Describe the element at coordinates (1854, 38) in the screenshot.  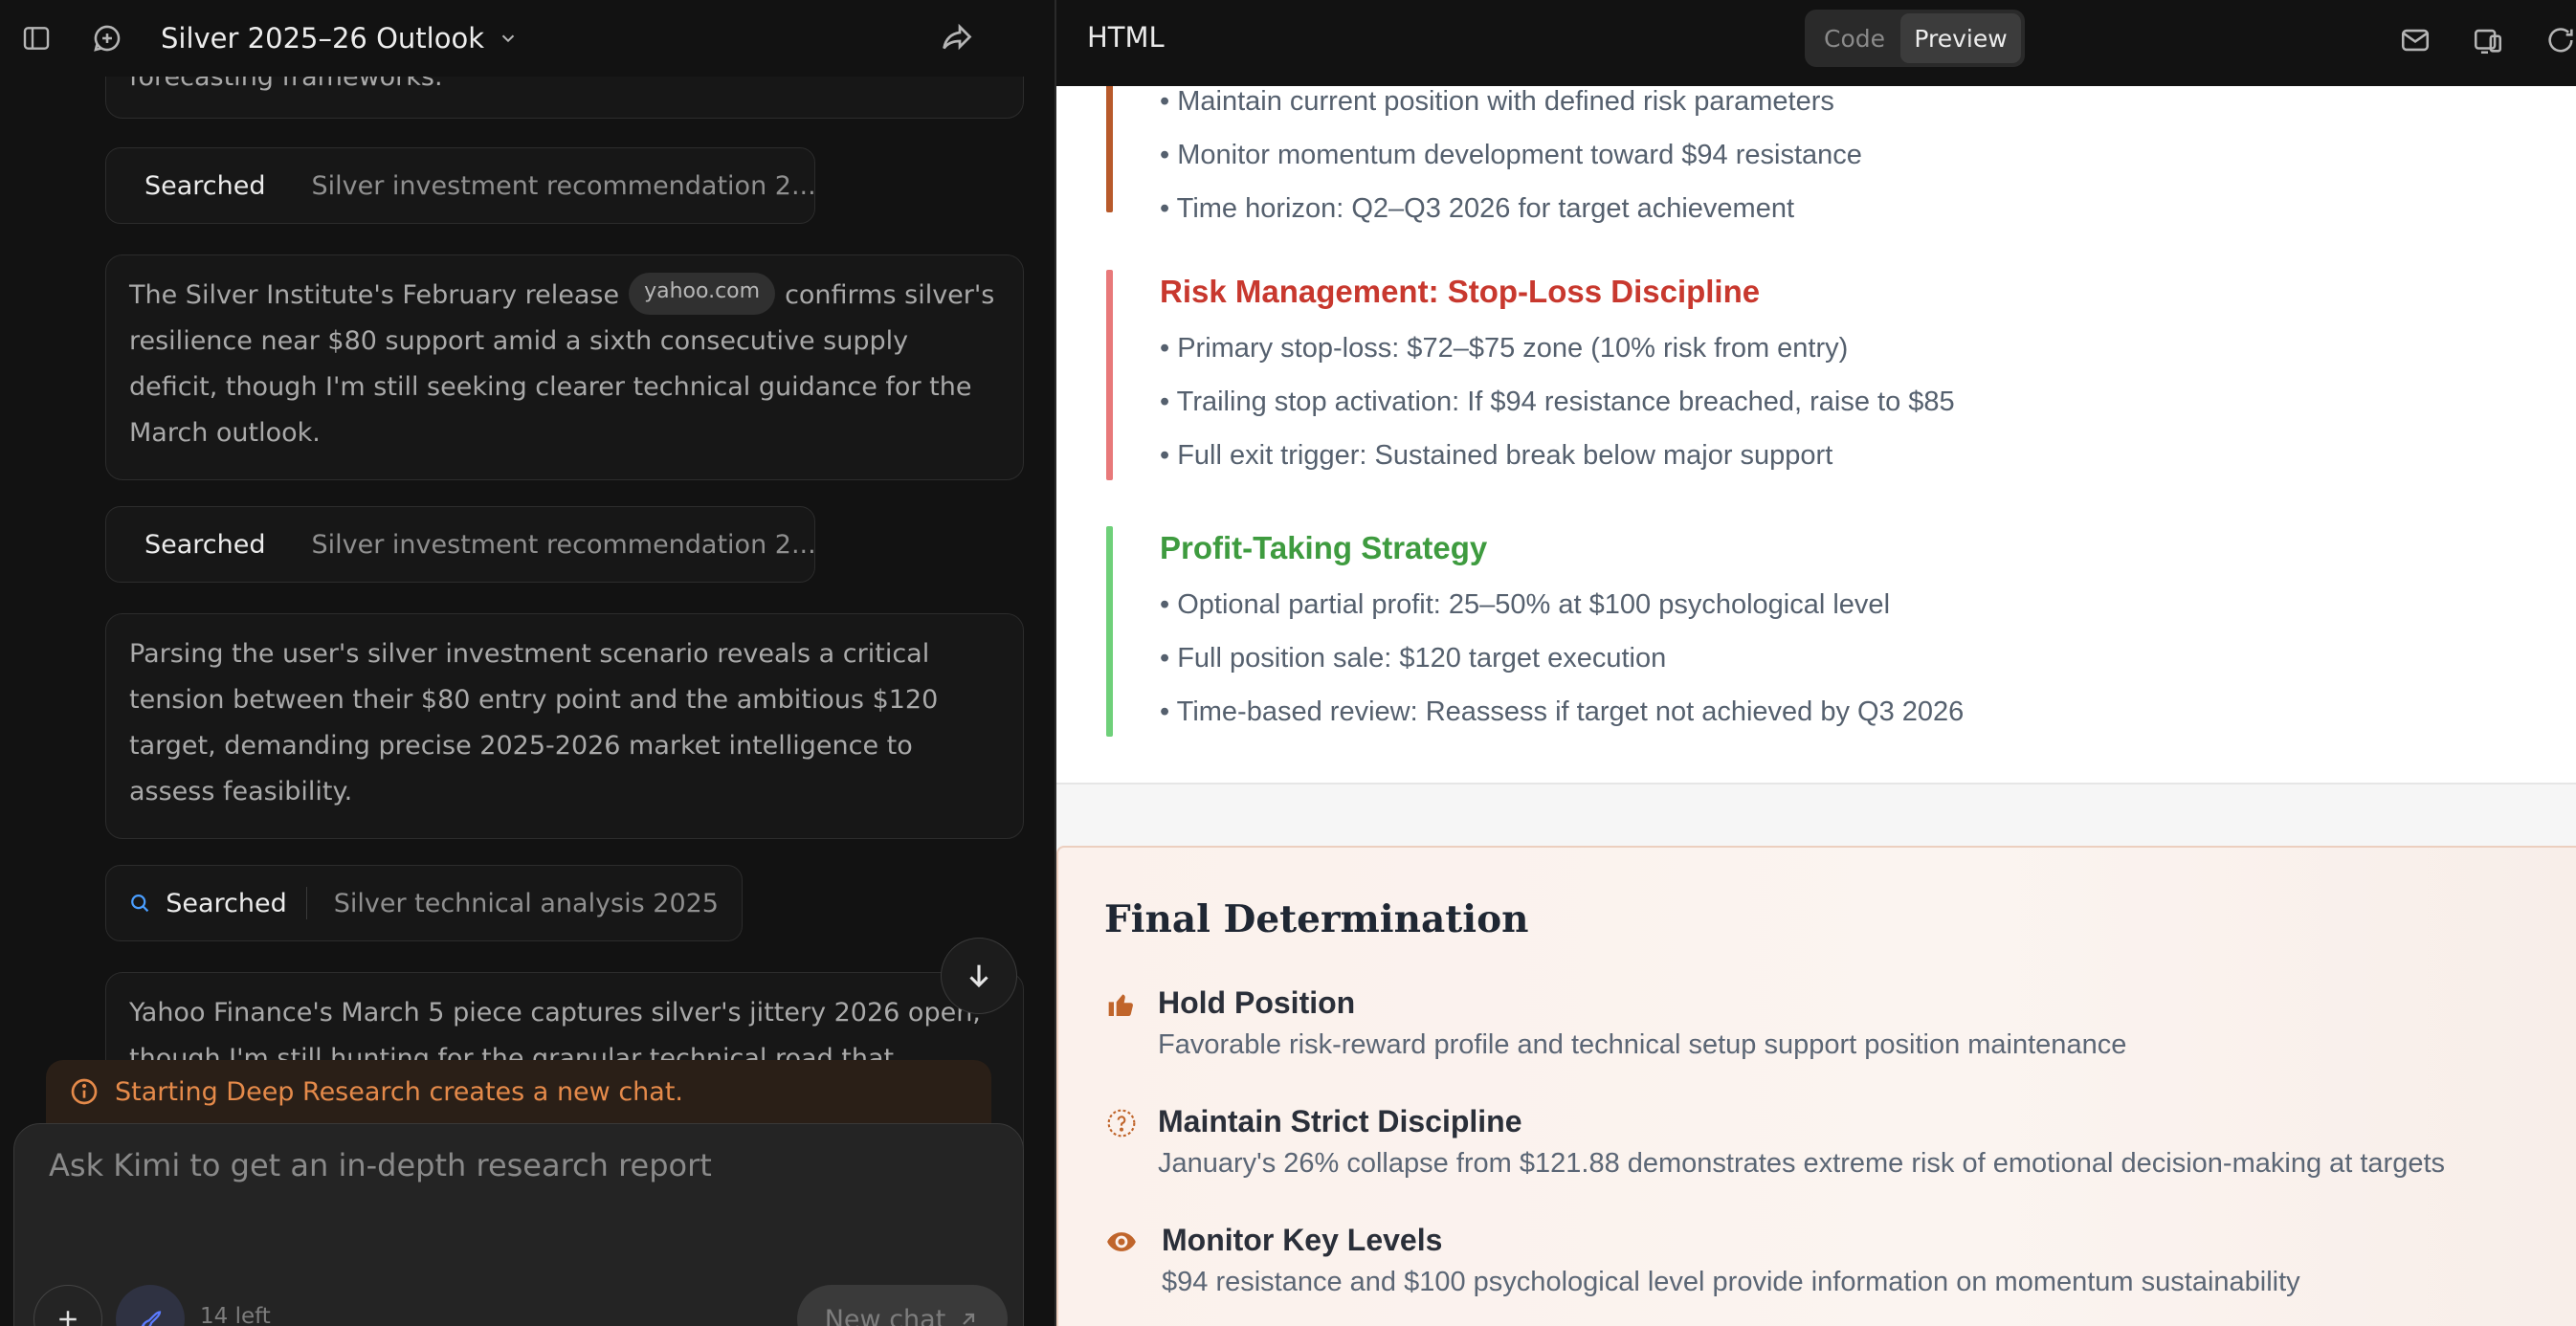
I see `tab-code: Code` at that location.